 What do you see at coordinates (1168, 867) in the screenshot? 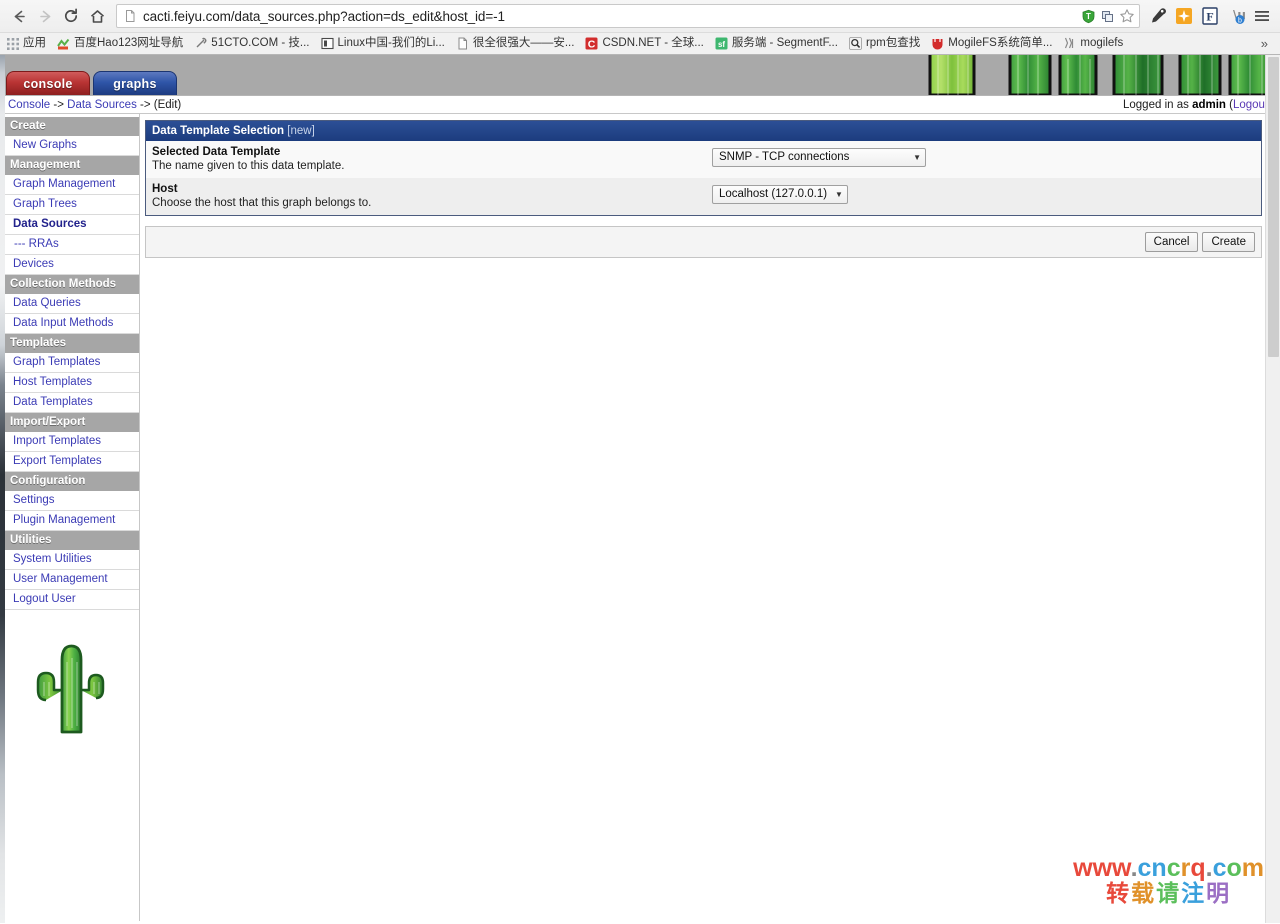
I see `watermark-line-1: www.cncrq.com` at bounding box center [1168, 867].